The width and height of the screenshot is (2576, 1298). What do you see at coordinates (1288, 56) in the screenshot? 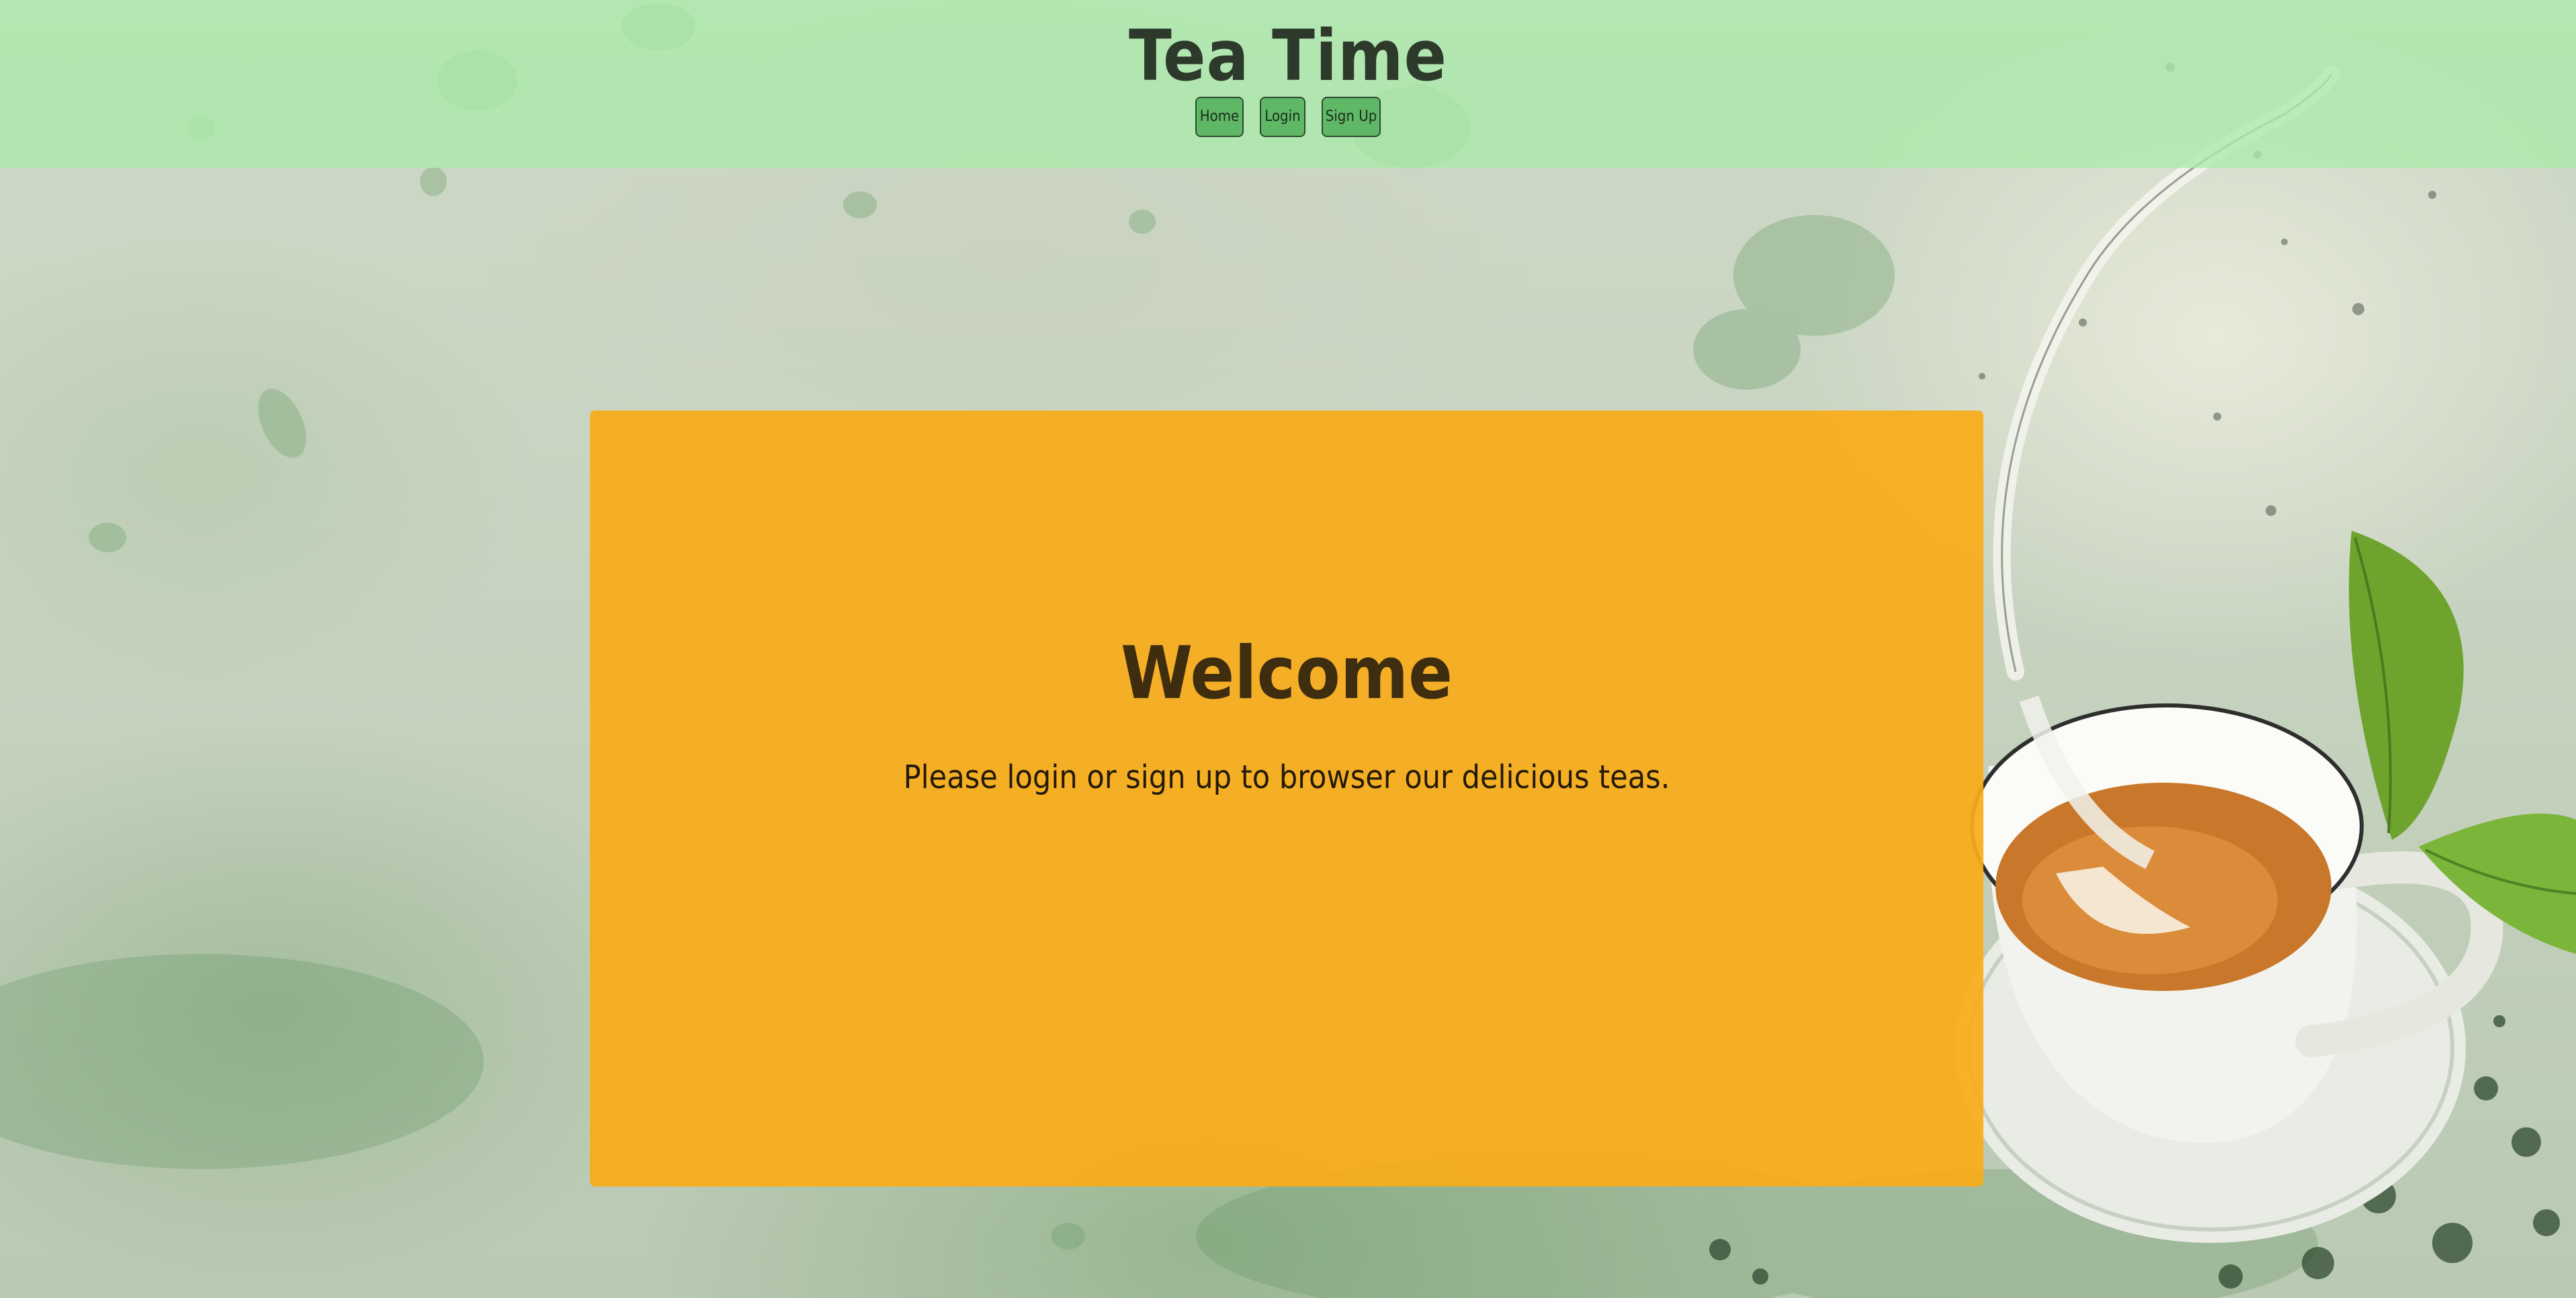
I see `site-title: Tea Time` at bounding box center [1288, 56].